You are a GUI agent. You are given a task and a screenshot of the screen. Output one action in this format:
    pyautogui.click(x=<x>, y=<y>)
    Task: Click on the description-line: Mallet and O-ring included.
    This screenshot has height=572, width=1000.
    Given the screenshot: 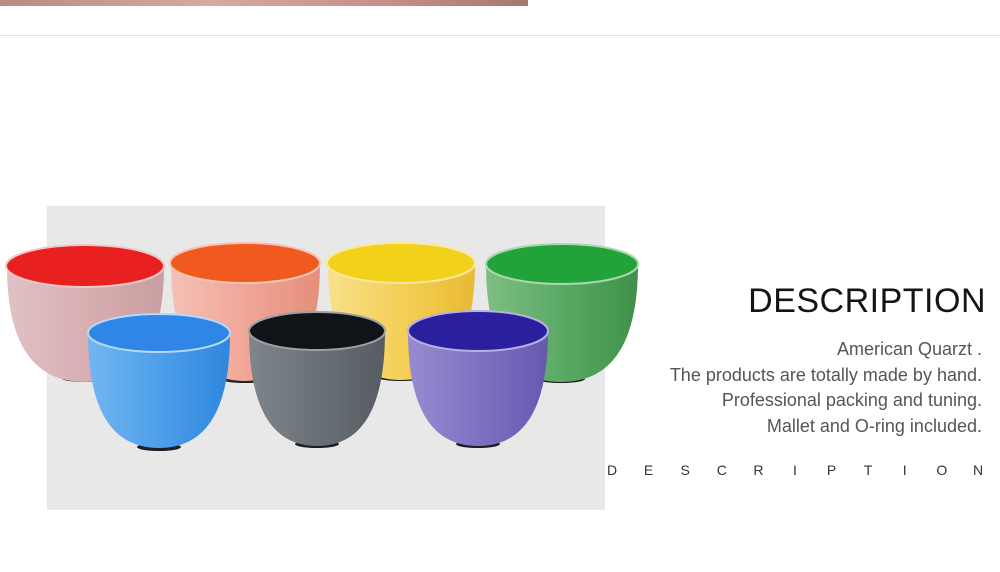 What is the action you would take?
    pyautogui.click(x=874, y=425)
    